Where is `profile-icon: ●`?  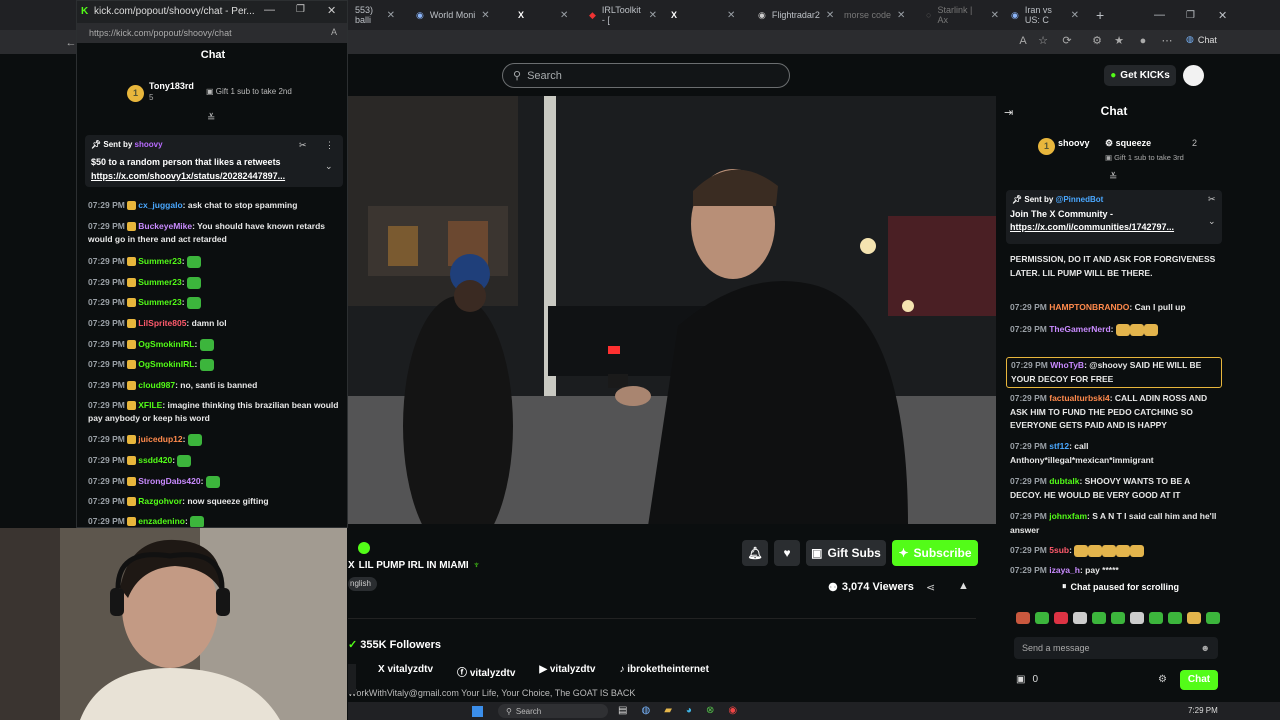
profile-icon: ● is located at coordinates (1143, 41).